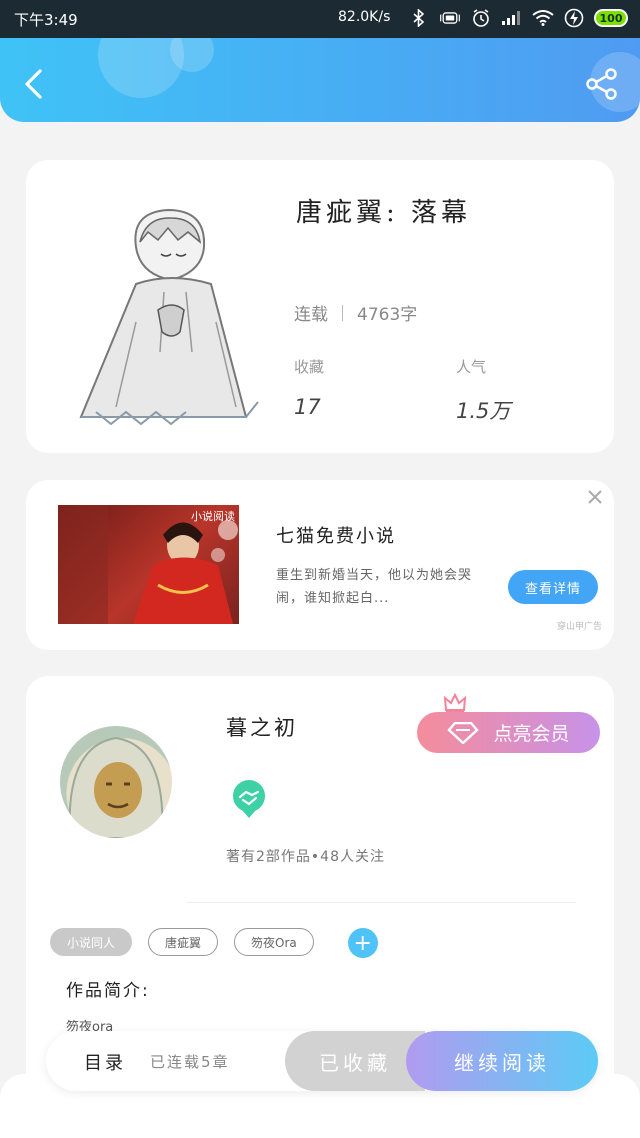 The image size is (640, 1138). I want to click on status-time: 下午3:49, so click(46, 20).